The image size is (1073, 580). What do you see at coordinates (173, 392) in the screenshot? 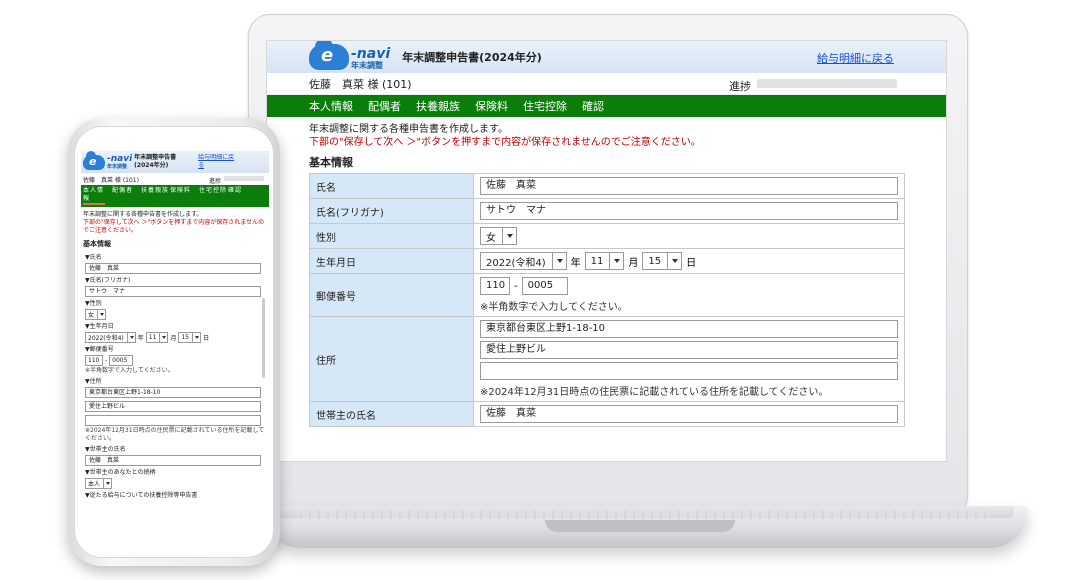
I see `mobile-address-line-1-input: 東京都台東区上野1-18-10` at bounding box center [173, 392].